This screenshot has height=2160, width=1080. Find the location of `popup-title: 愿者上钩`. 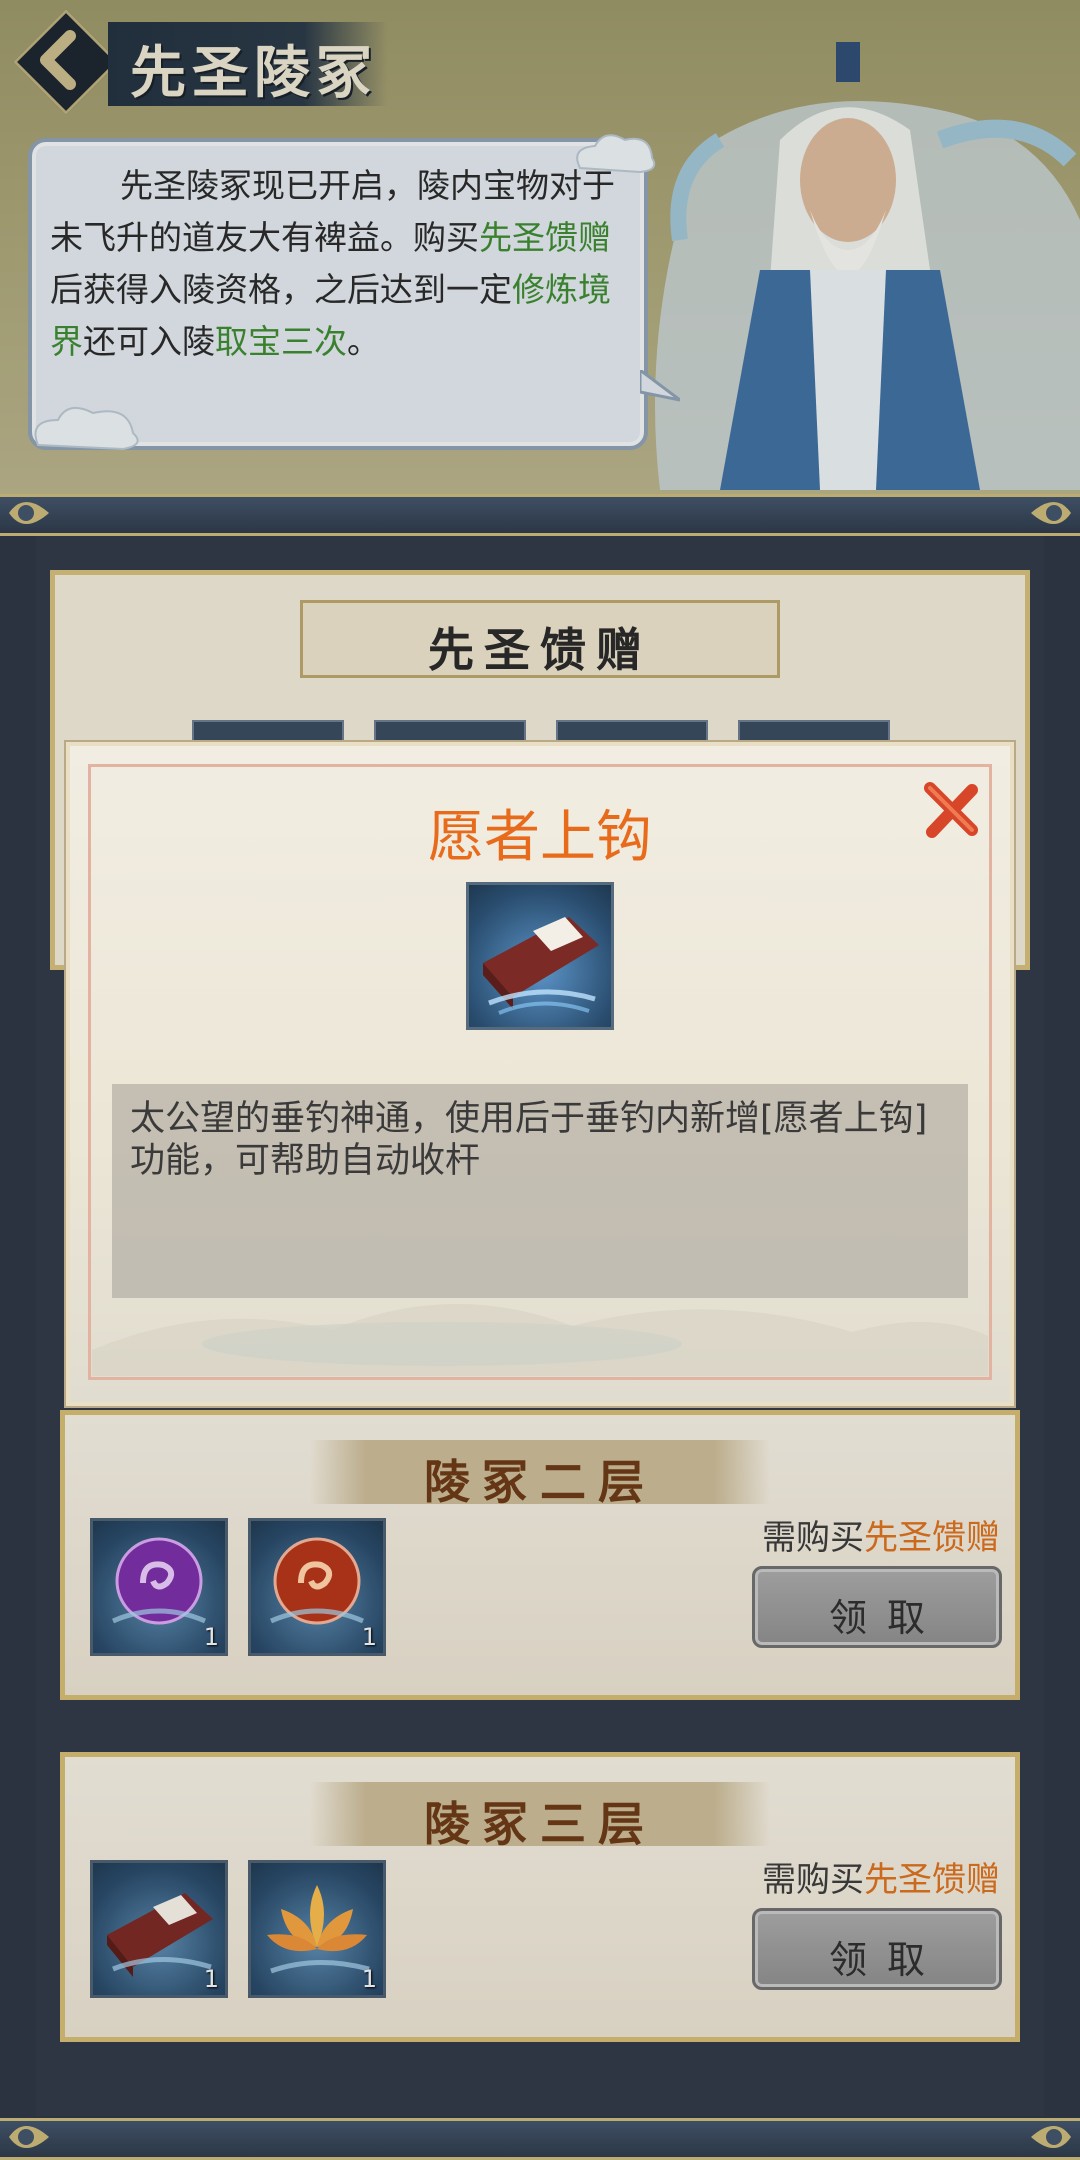

popup-title: 愿者上钩 is located at coordinates (540, 837).